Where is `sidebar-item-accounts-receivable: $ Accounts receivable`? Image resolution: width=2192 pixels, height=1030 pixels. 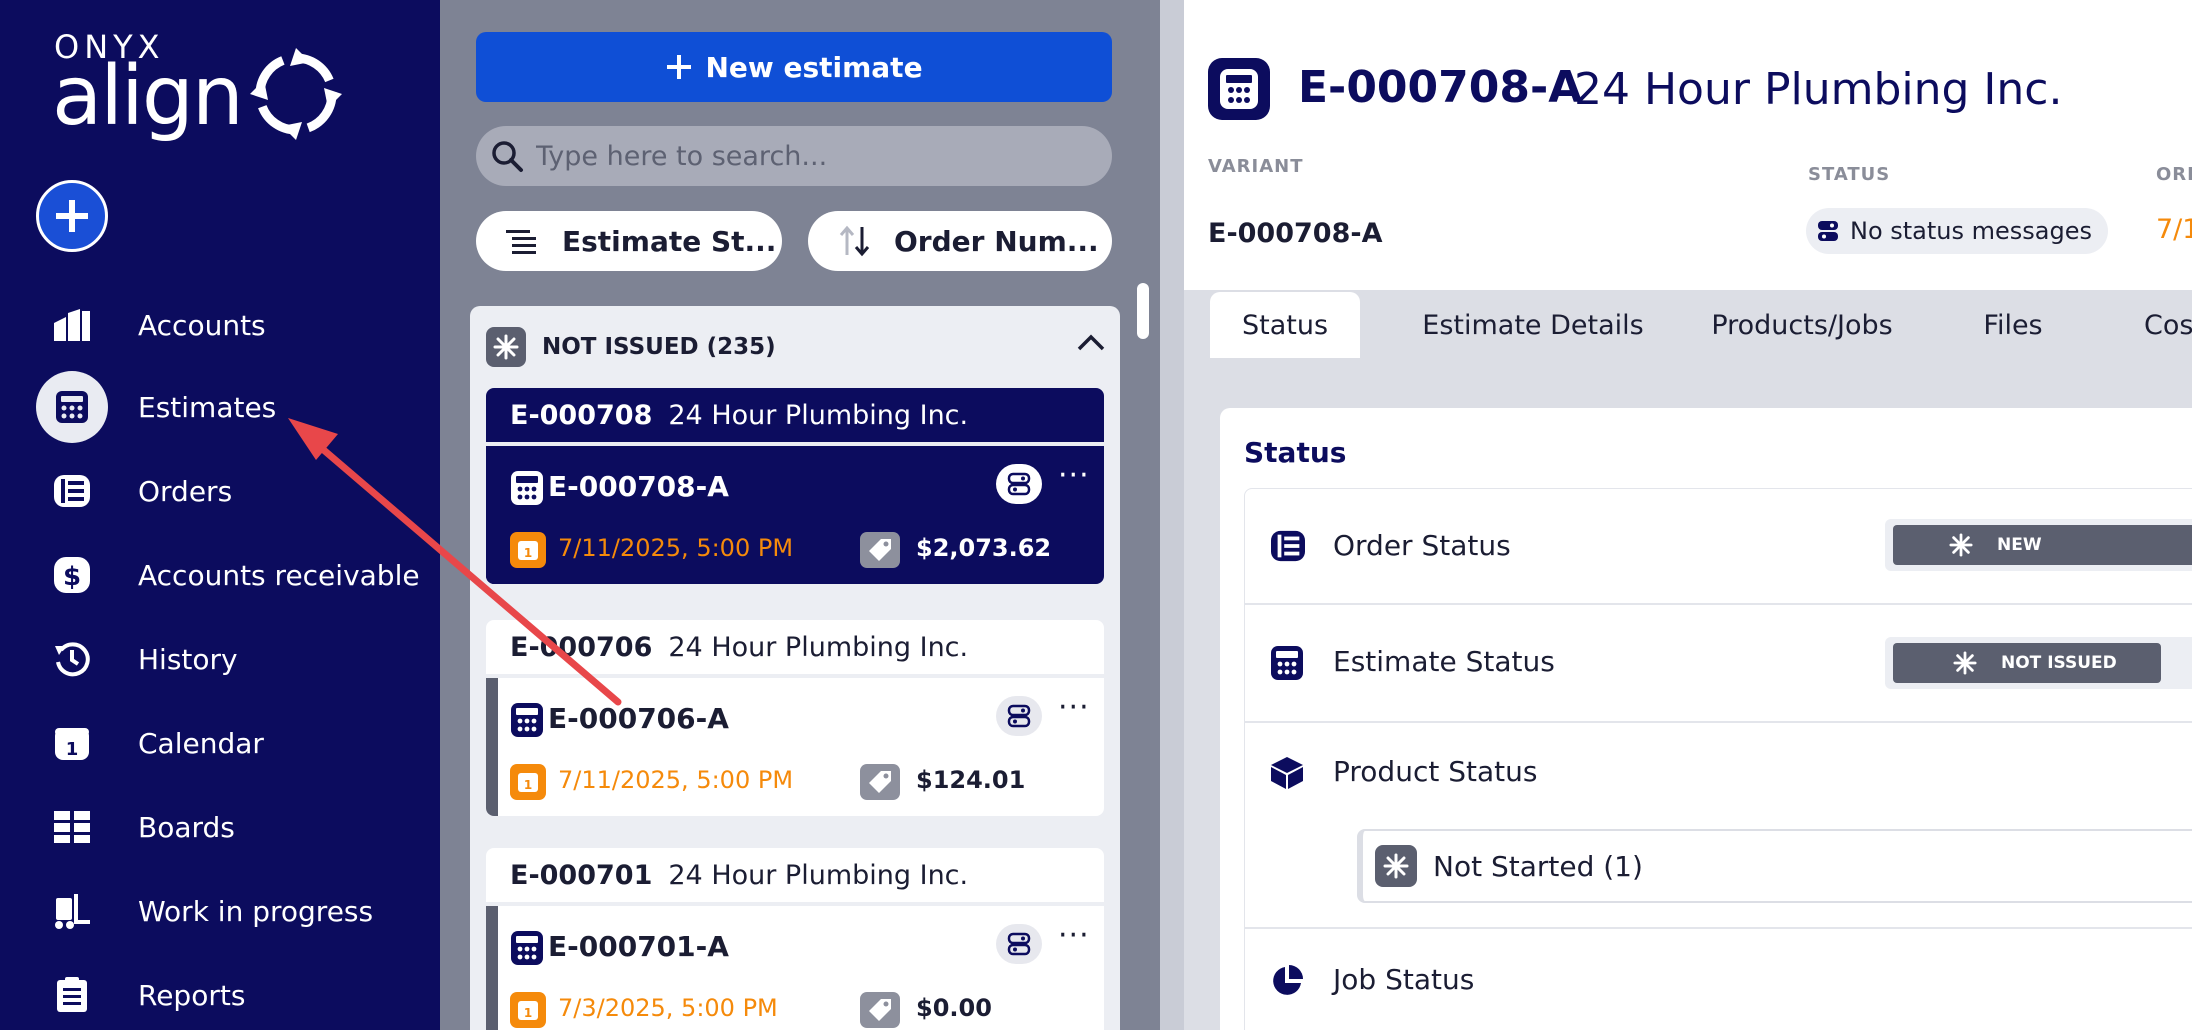
sidebar-item-accounts-receivable: $ Accounts receivable is located at coordinates (220, 575).